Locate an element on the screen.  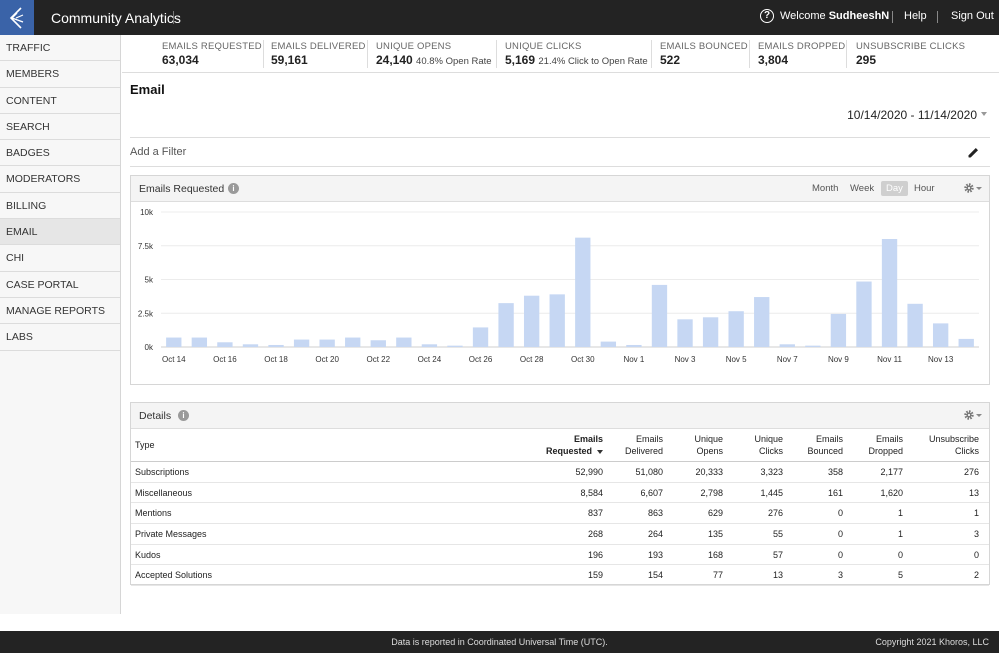
sidebar-item-badges: BADGES is located at coordinates (60, 153).